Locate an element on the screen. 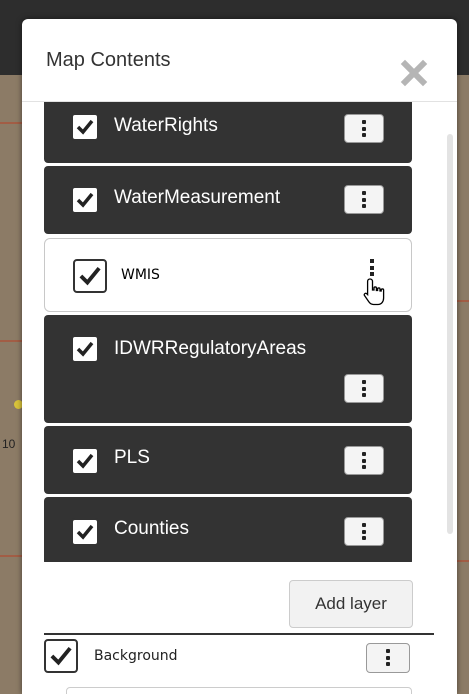 The height and width of the screenshot is (694, 469). layer-item-idwrregulatoryareas: IDWRRegulatoryAreas is located at coordinates (228, 369).